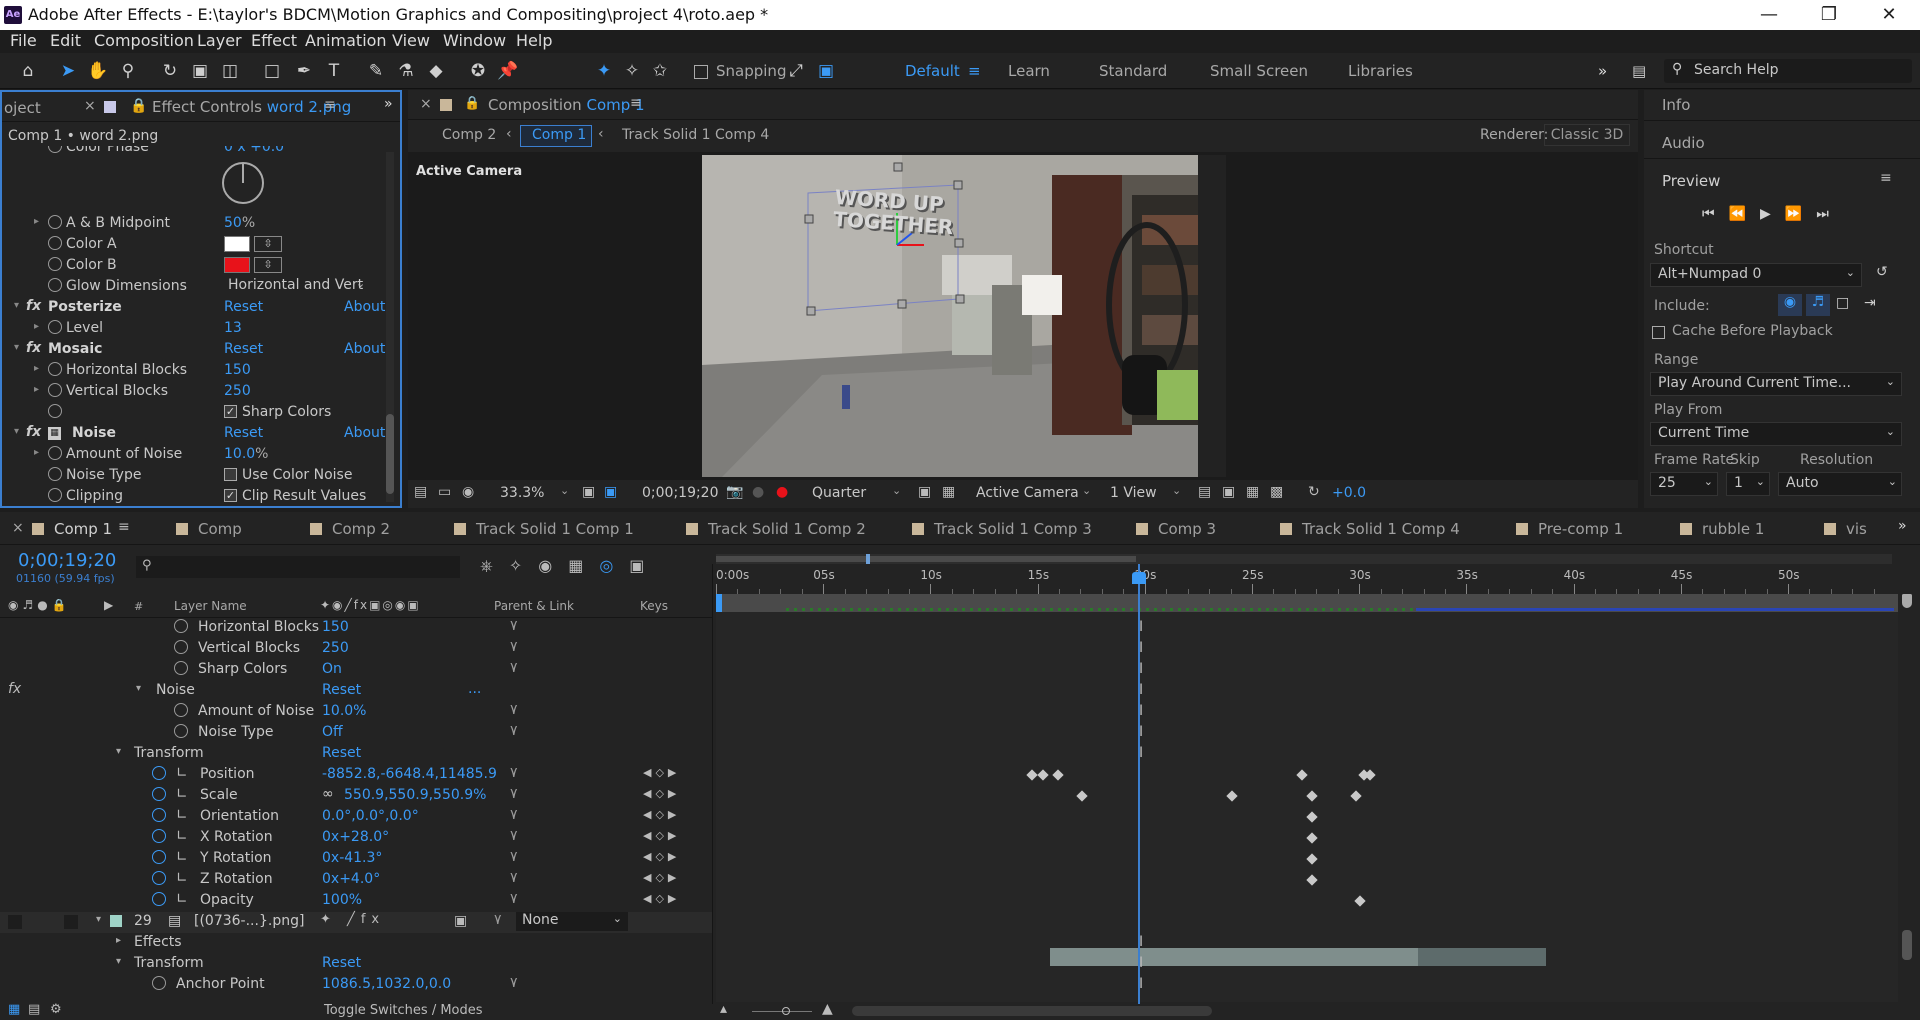 The image size is (1920, 1020). I want to click on brush-tool-icon: ✎, so click(376, 71).